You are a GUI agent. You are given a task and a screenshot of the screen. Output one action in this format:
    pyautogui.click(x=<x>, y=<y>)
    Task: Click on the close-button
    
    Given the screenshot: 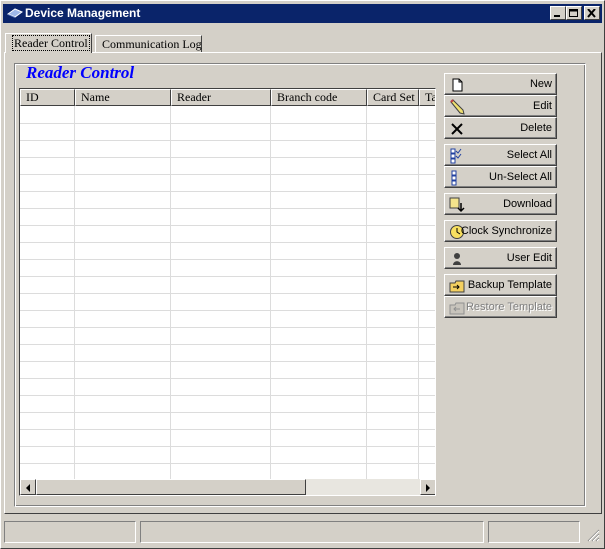 What is the action you would take?
    pyautogui.click(x=592, y=13)
    